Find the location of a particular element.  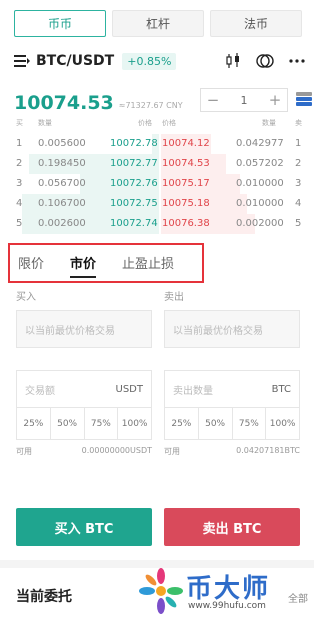

pair-change-badge: +0.85% is located at coordinates (149, 61).